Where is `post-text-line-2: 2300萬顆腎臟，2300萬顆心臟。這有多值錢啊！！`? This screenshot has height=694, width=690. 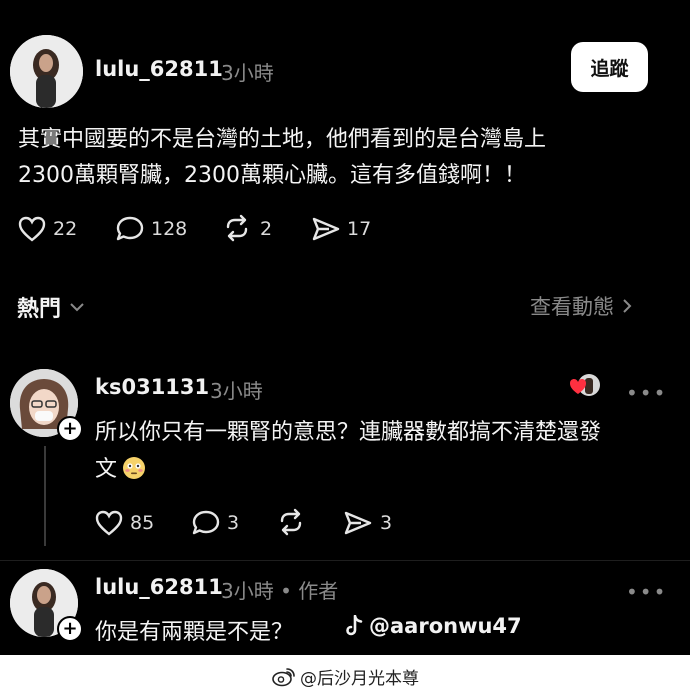 post-text-line-2: 2300萬顆腎臟，2300萬顆心臟。這有多值錢啊！！ is located at coordinates (272, 175).